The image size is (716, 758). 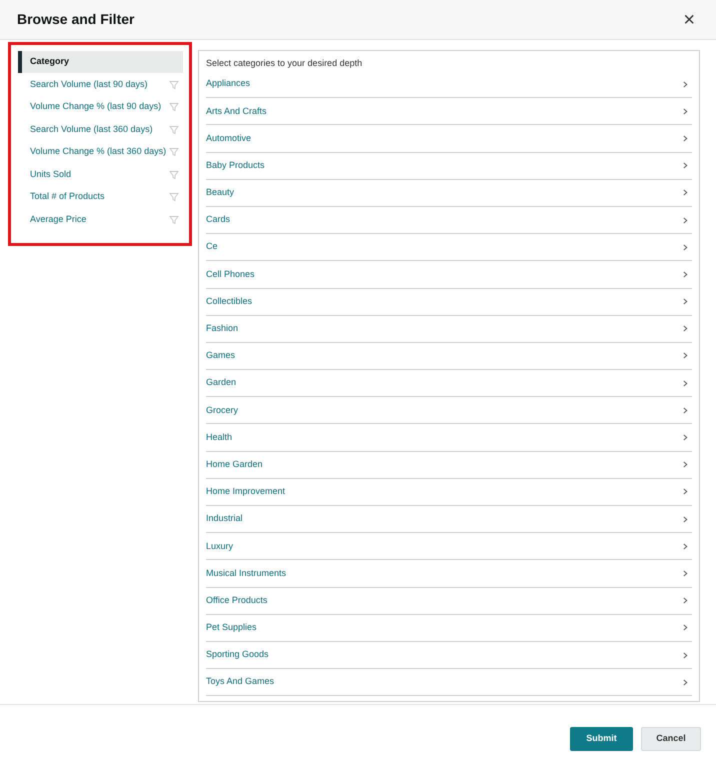 What do you see at coordinates (449, 628) in the screenshot?
I see `category-row: Pet Supplies` at bounding box center [449, 628].